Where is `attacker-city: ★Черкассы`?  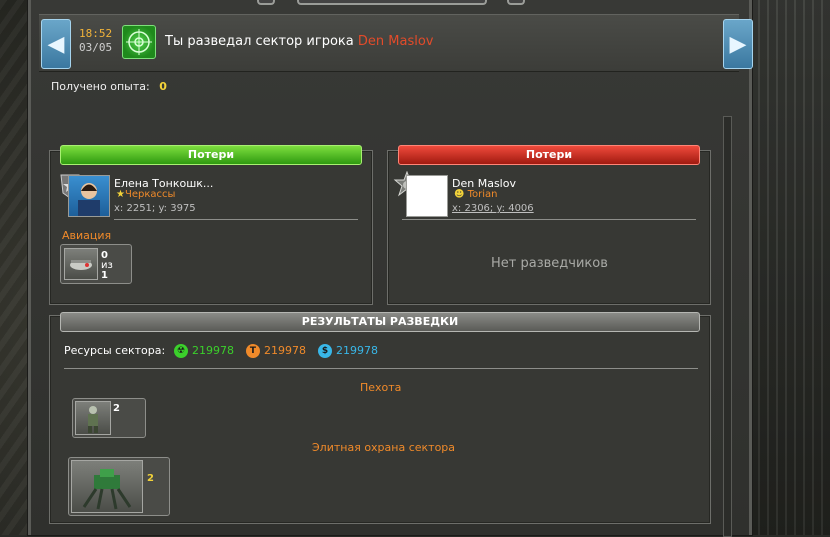 attacker-city: ★Черкассы is located at coordinates (145, 194).